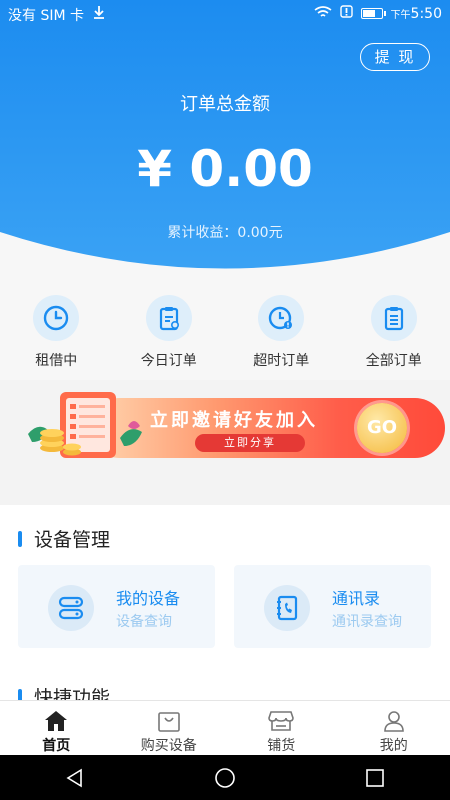 Image resolution: width=450 pixels, height=800 pixels. What do you see at coordinates (250, 443) in the screenshot?
I see `share-now-button: 立即分享` at bounding box center [250, 443].